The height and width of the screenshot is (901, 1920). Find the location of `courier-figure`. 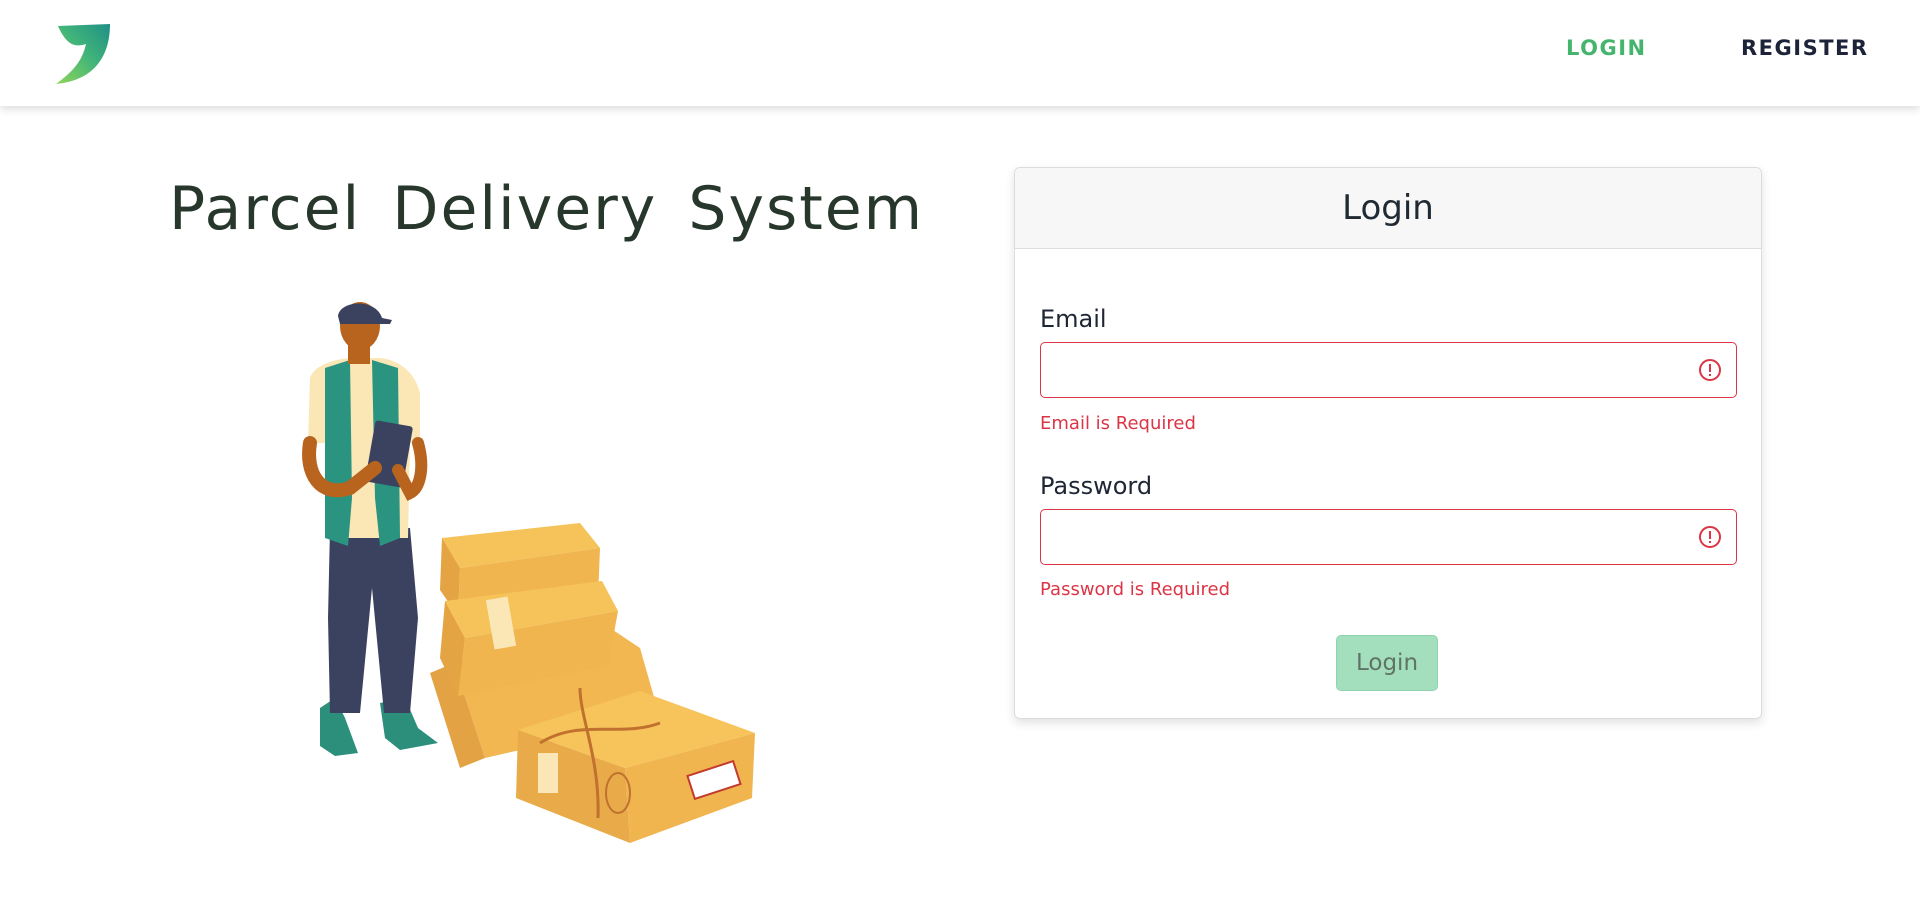

courier-figure is located at coordinates (370, 529).